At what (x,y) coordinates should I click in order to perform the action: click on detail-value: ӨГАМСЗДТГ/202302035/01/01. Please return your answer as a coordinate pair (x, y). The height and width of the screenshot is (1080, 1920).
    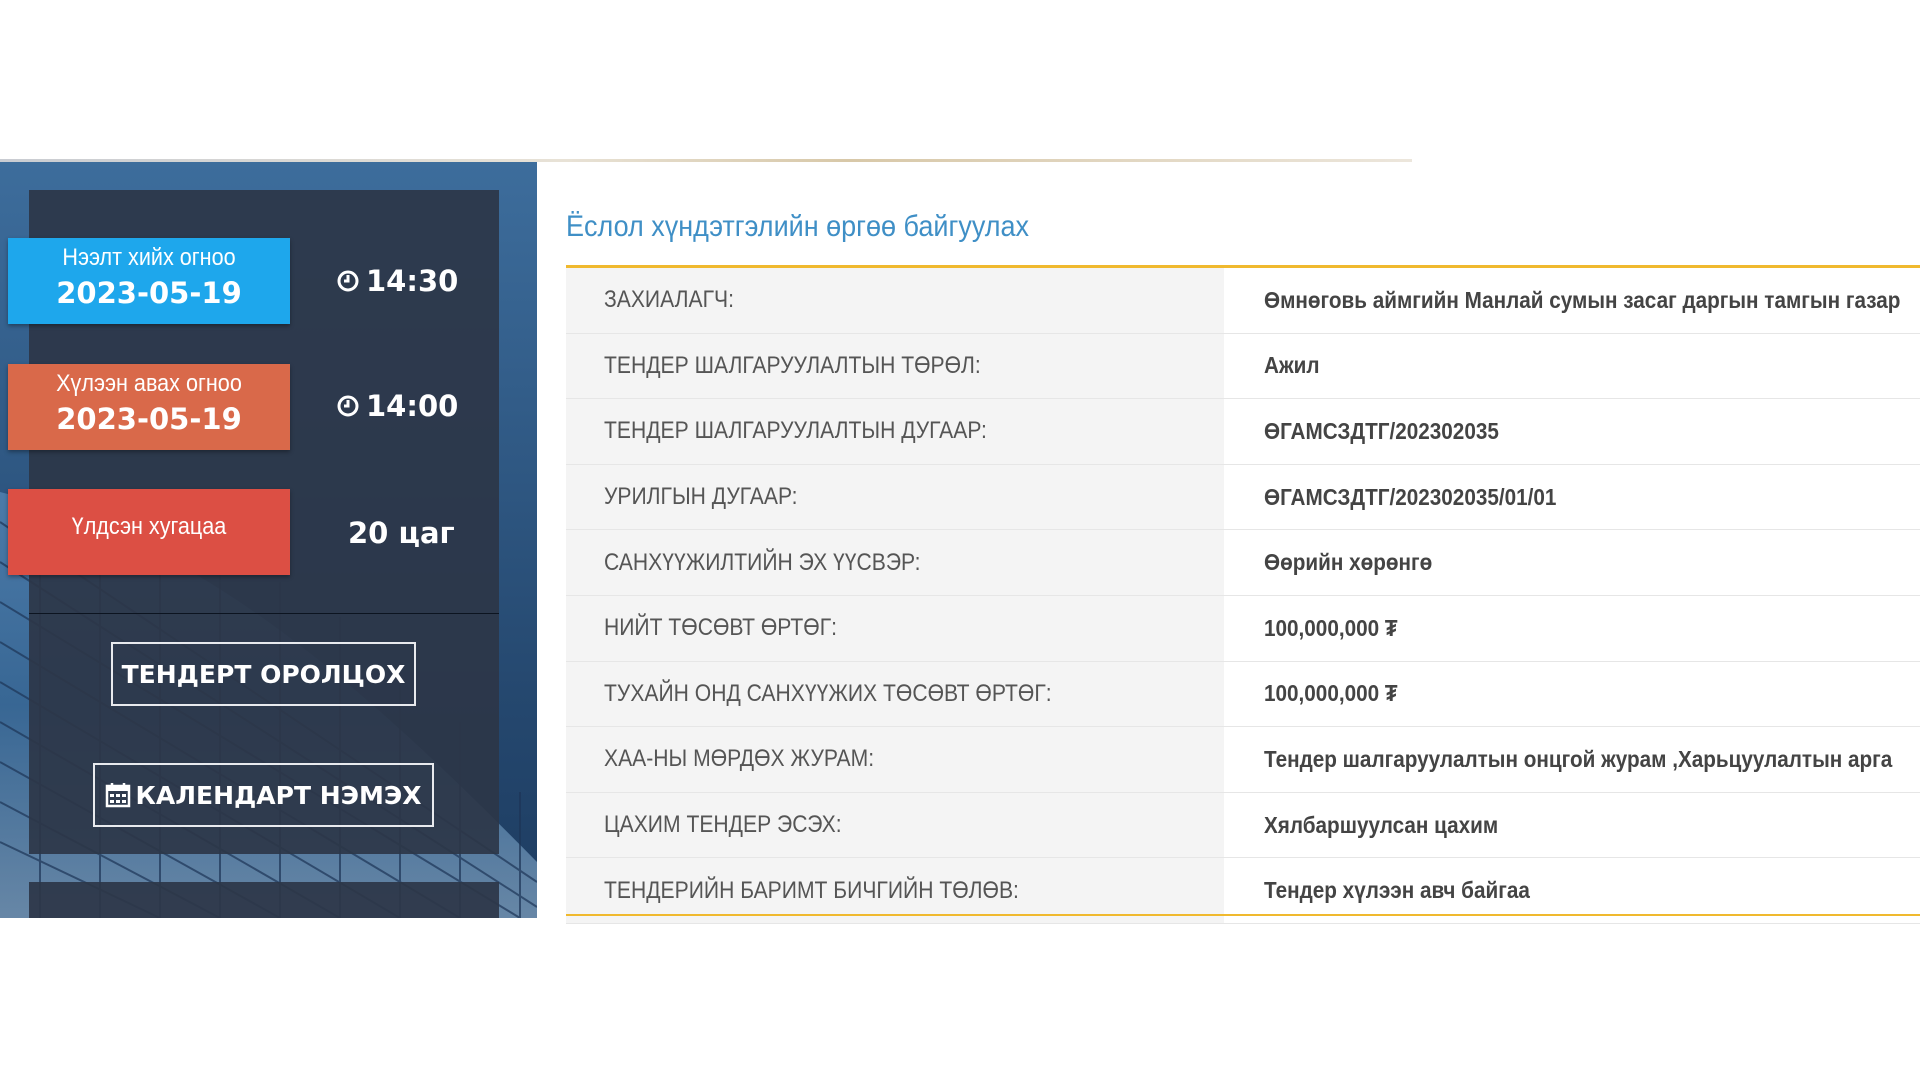
    Looking at the image, I should click on (1572, 497).